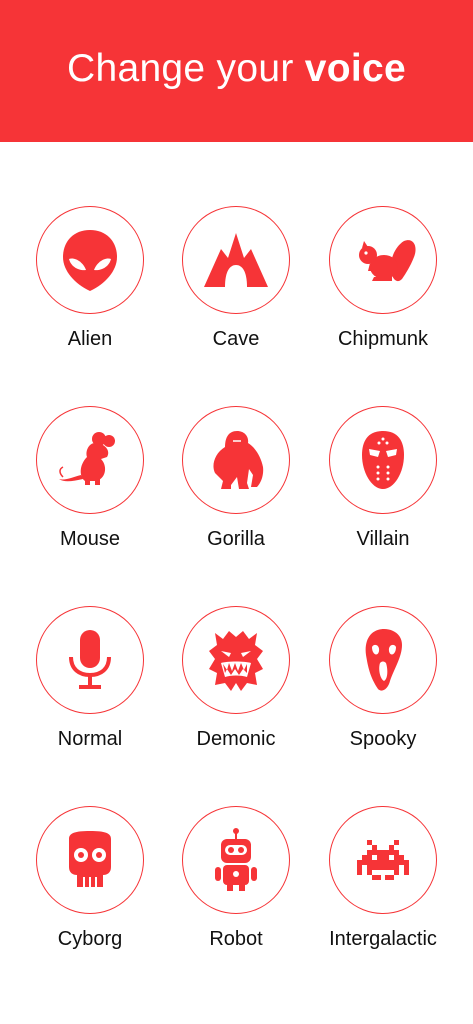 The height and width of the screenshot is (1024, 473). I want to click on voice-option-chipmunk: Chipmunk, so click(383, 286).